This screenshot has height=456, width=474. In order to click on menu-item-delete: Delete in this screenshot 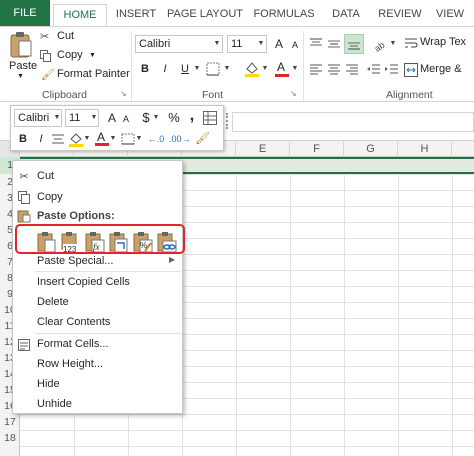, I will do `click(53, 302)`.